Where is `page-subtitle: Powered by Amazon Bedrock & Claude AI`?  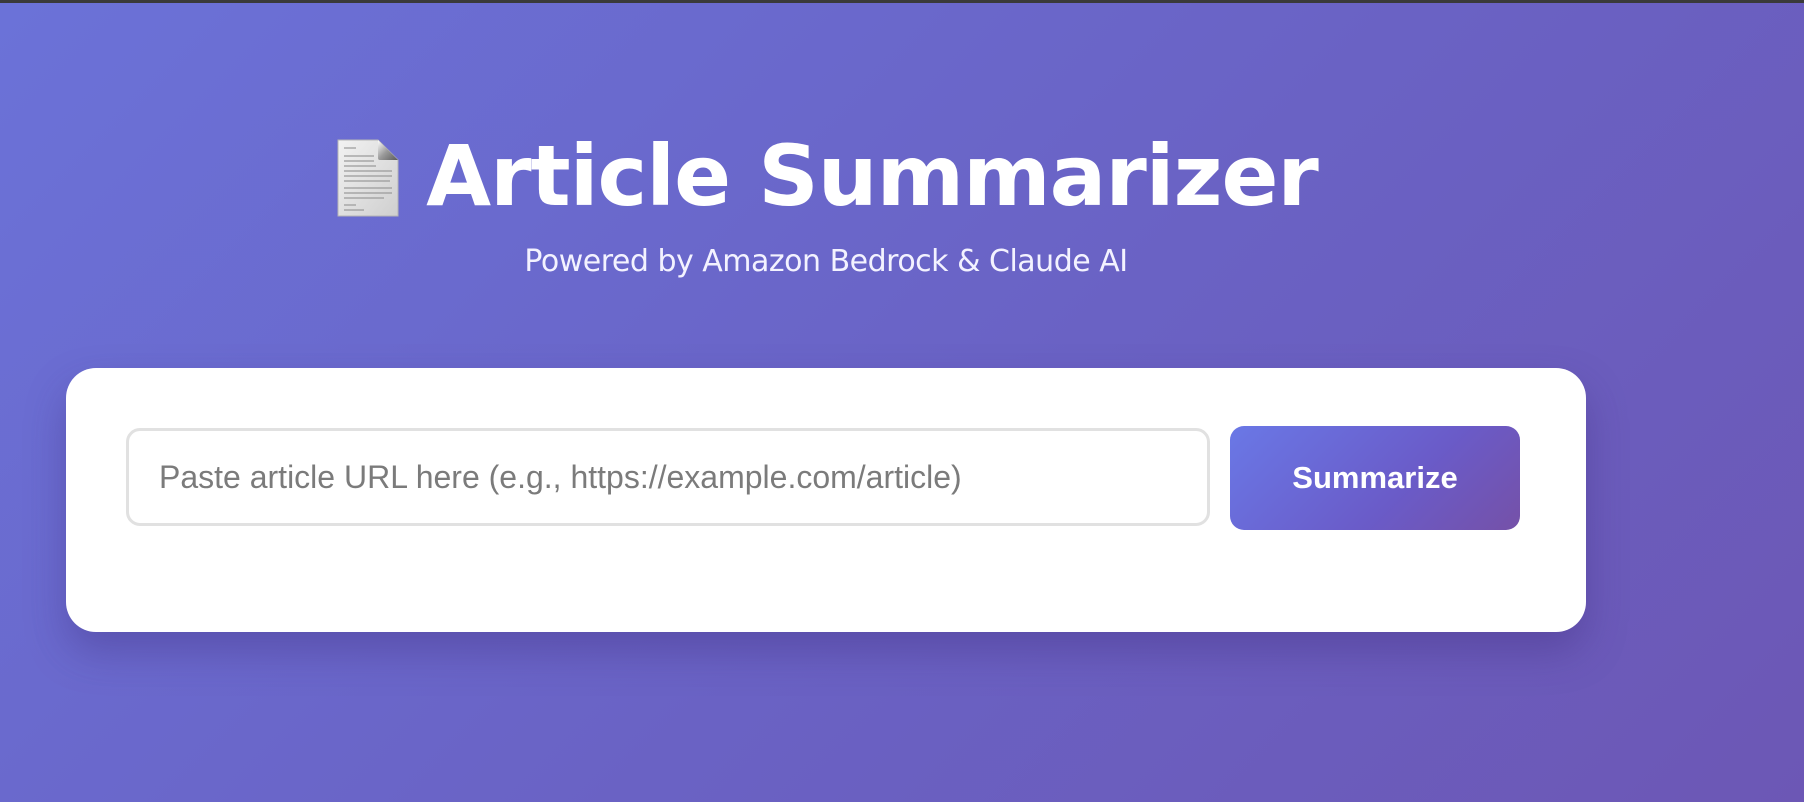 page-subtitle: Powered by Amazon Bedrock & Claude AI is located at coordinates (826, 261).